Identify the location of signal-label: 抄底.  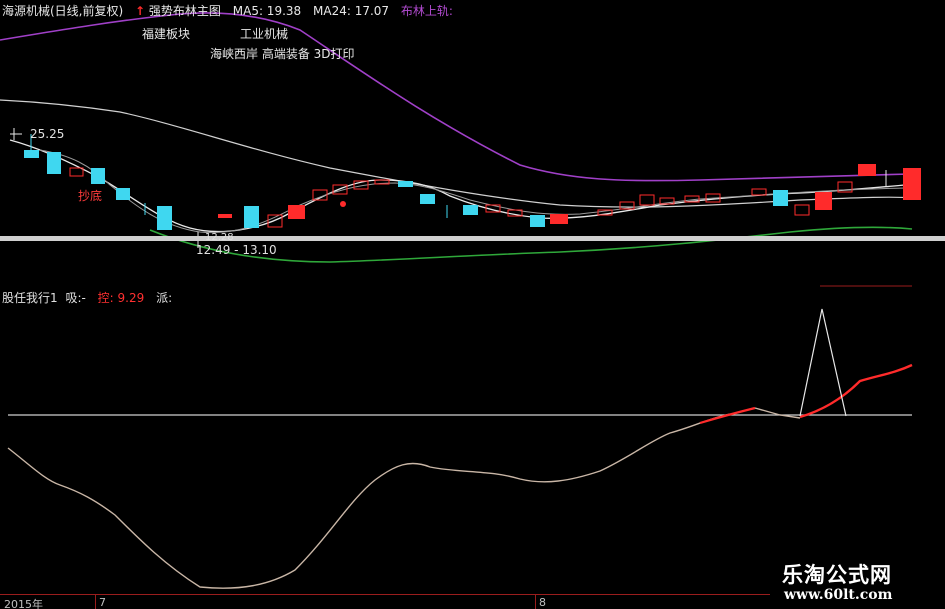
(90, 196).